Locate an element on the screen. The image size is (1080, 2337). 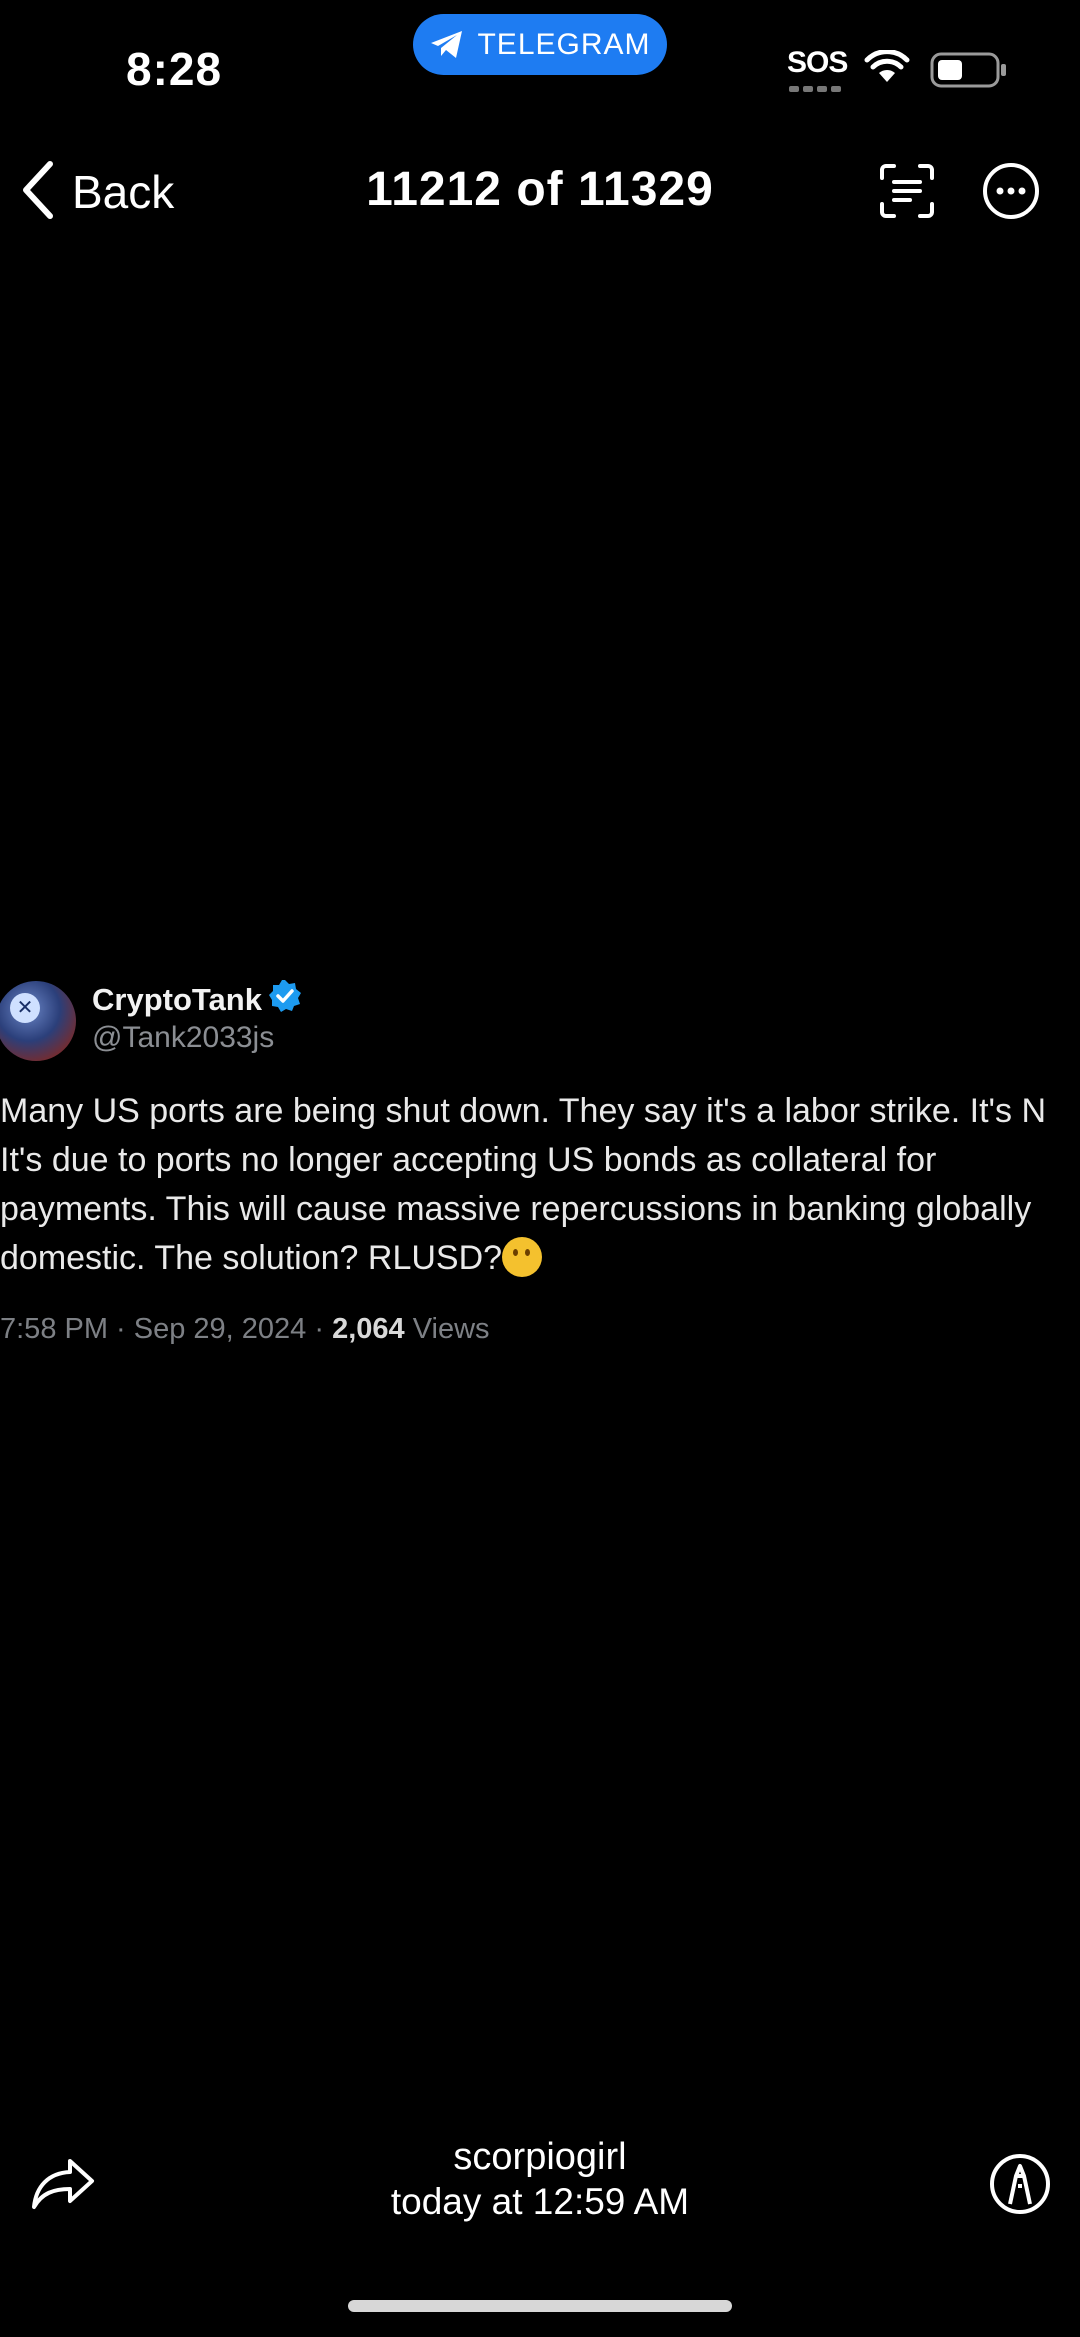
sos-signal-dots is located at coordinates (817, 90).